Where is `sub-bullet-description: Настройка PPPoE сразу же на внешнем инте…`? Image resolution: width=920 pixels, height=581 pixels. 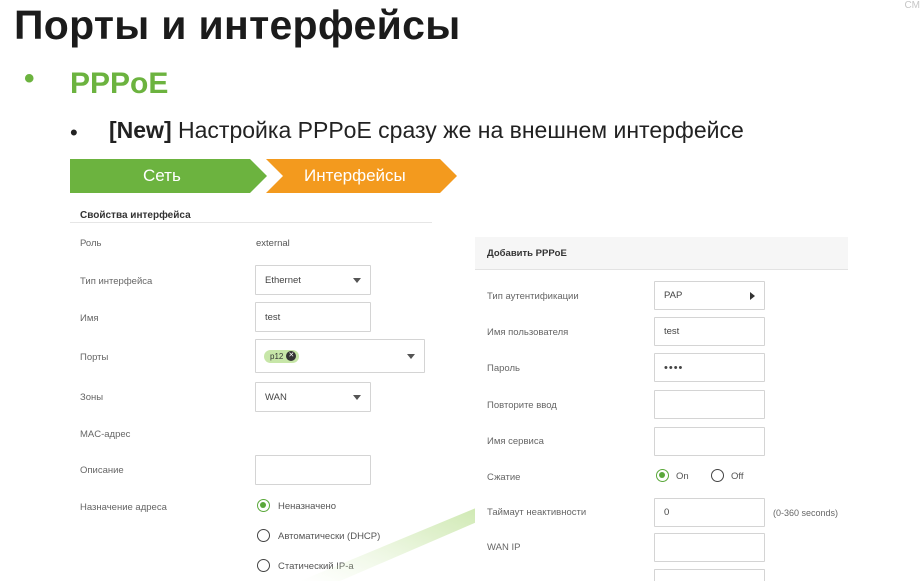 sub-bullet-description: Настройка PPPoE сразу же на внешнем инте… is located at coordinates (457, 130).